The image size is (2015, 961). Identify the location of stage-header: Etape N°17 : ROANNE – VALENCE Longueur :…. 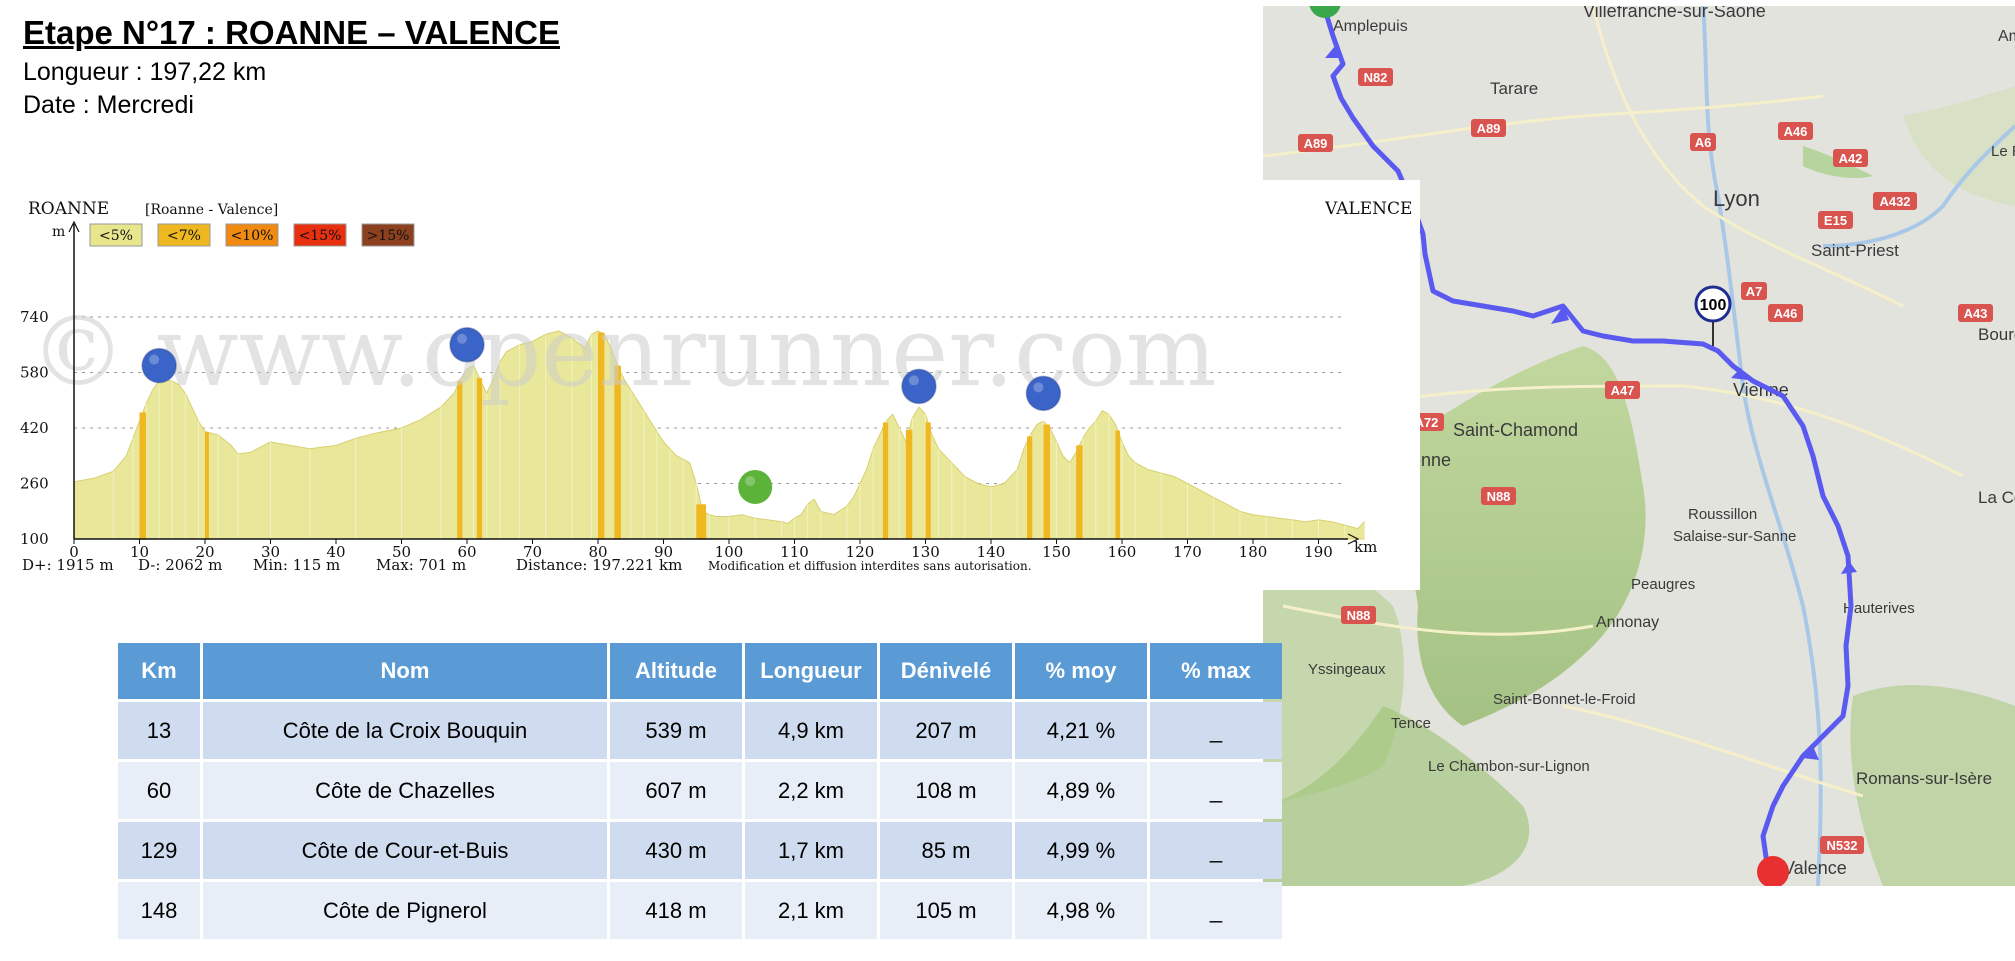
(291, 69).